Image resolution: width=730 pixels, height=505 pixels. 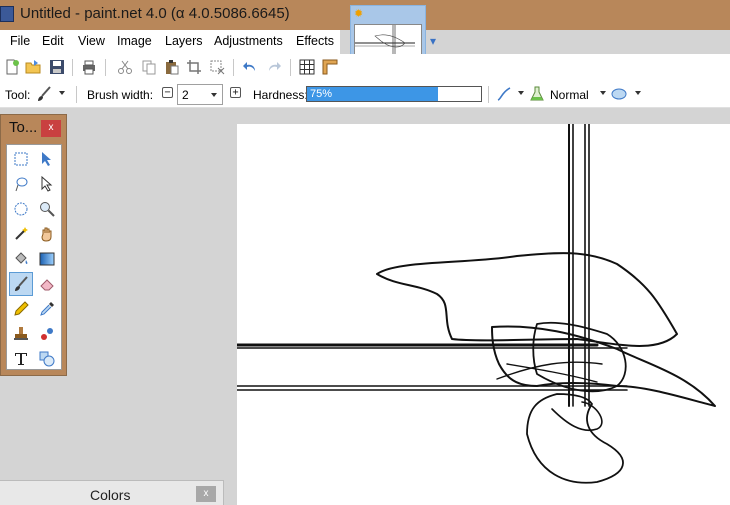 I want to click on shapes-icon, so click(x=47, y=359).